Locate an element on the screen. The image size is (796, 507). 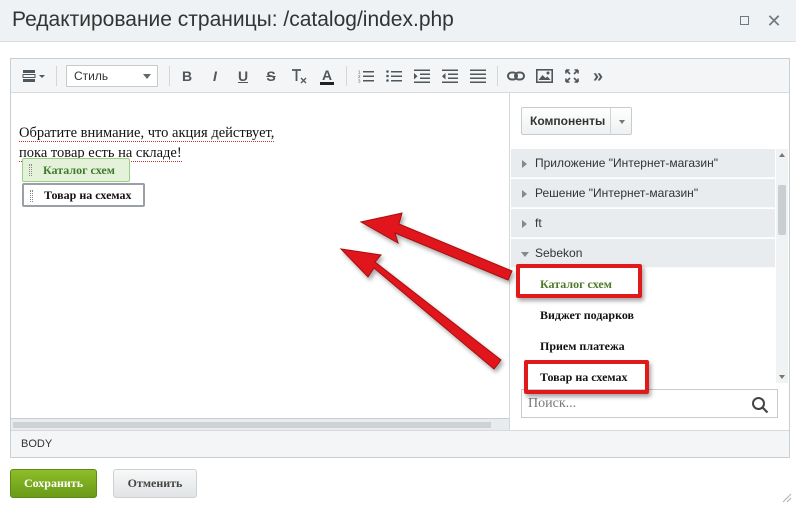
justify-icon is located at coordinates (478, 76).